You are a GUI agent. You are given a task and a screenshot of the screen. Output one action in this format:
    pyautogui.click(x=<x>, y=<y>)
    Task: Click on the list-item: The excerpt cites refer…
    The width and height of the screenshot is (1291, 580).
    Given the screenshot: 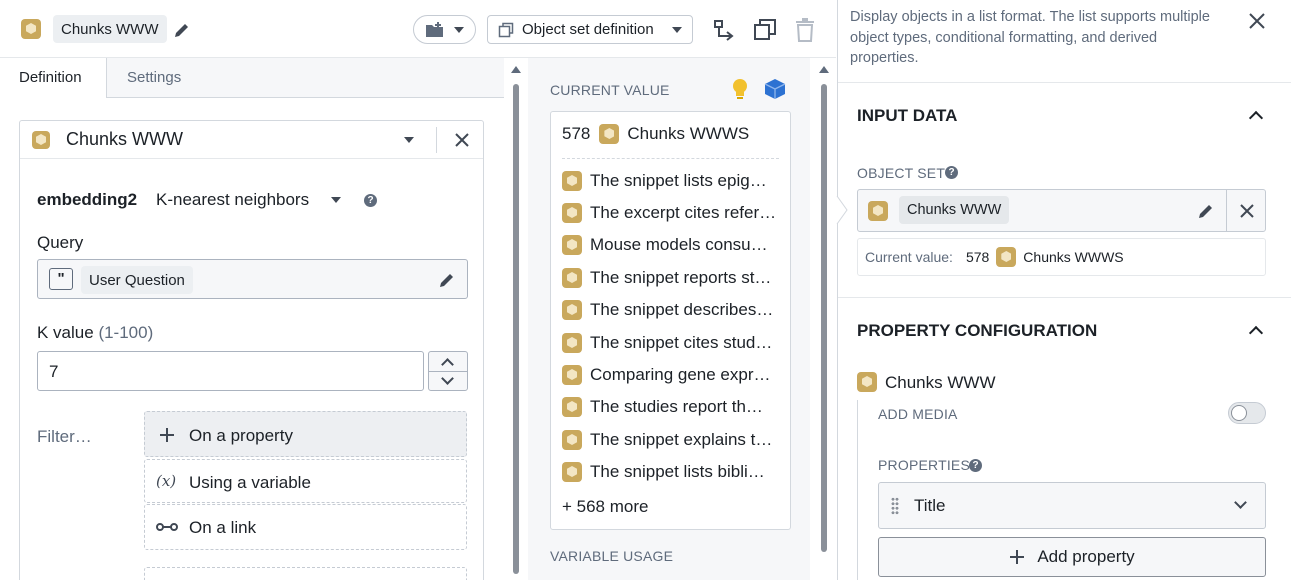 What is the action you would take?
    pyautogui.click(x=673, y=213)
    